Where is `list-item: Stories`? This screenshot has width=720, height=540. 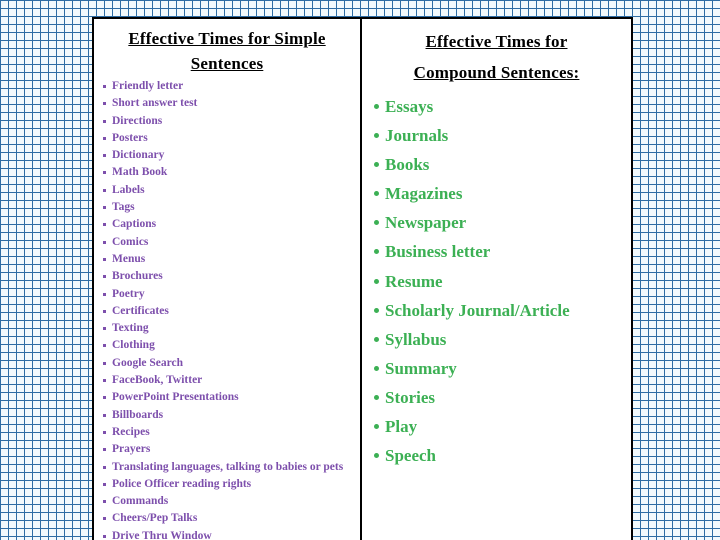
list-item: Stories is located at coordinates (502, 397).